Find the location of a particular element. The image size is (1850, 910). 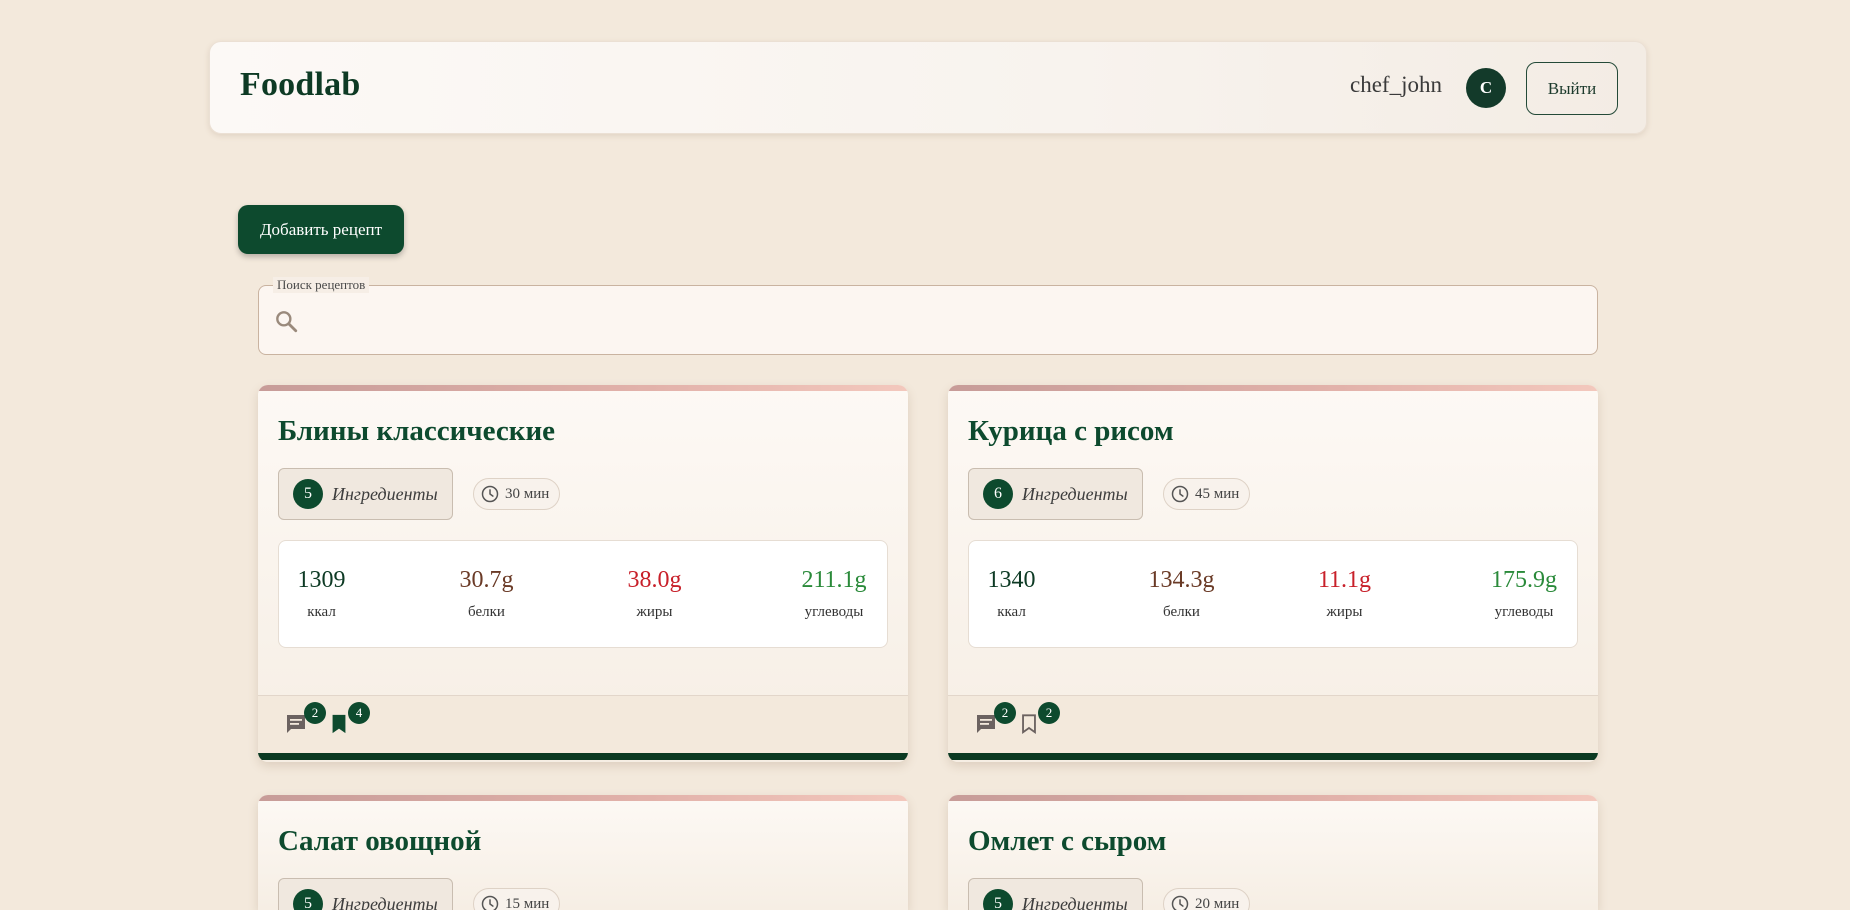

bookmarks-count: 4 is located at coordinates (359, 713).